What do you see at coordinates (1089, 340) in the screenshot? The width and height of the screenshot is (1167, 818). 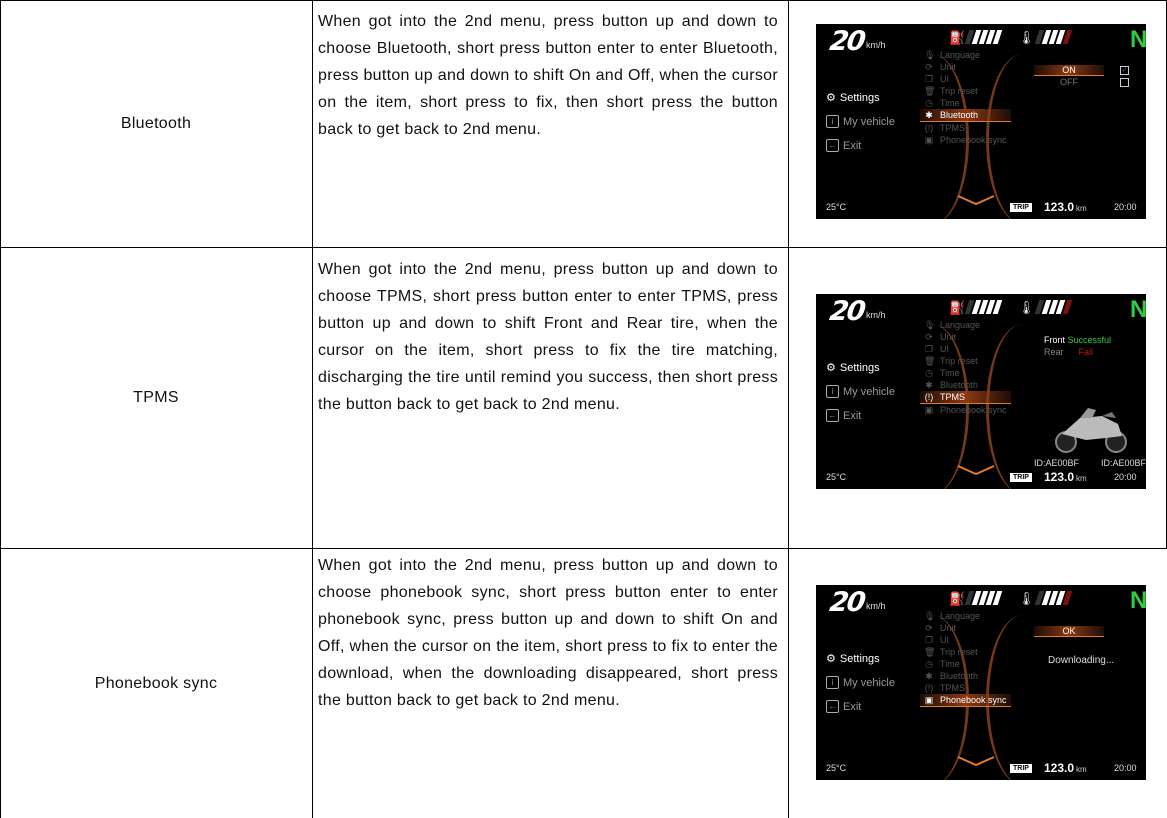 I see `front-tire-status: Successful` at bounding box center [1089, 340].